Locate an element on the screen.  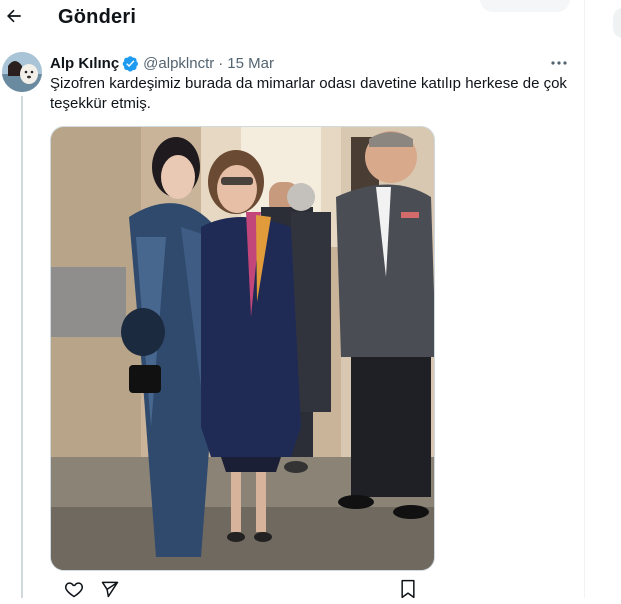
verified-badge-icon is located at coordinates (130, 63).